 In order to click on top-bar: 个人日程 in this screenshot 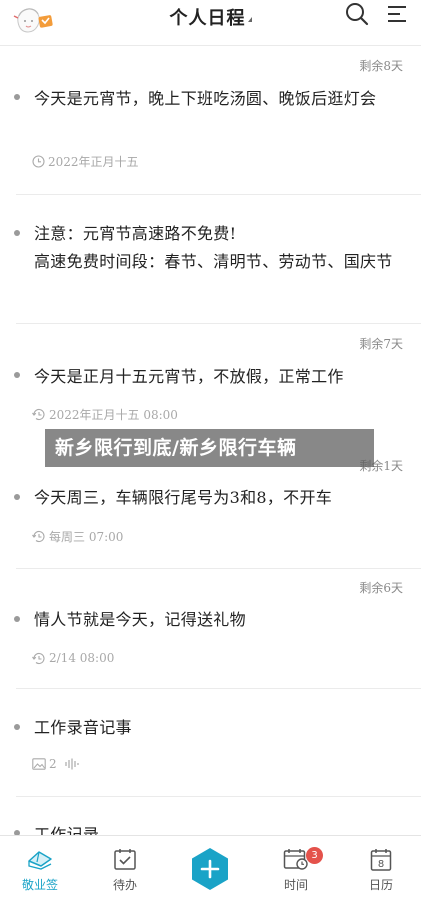, I will do `click(210, 23)`.